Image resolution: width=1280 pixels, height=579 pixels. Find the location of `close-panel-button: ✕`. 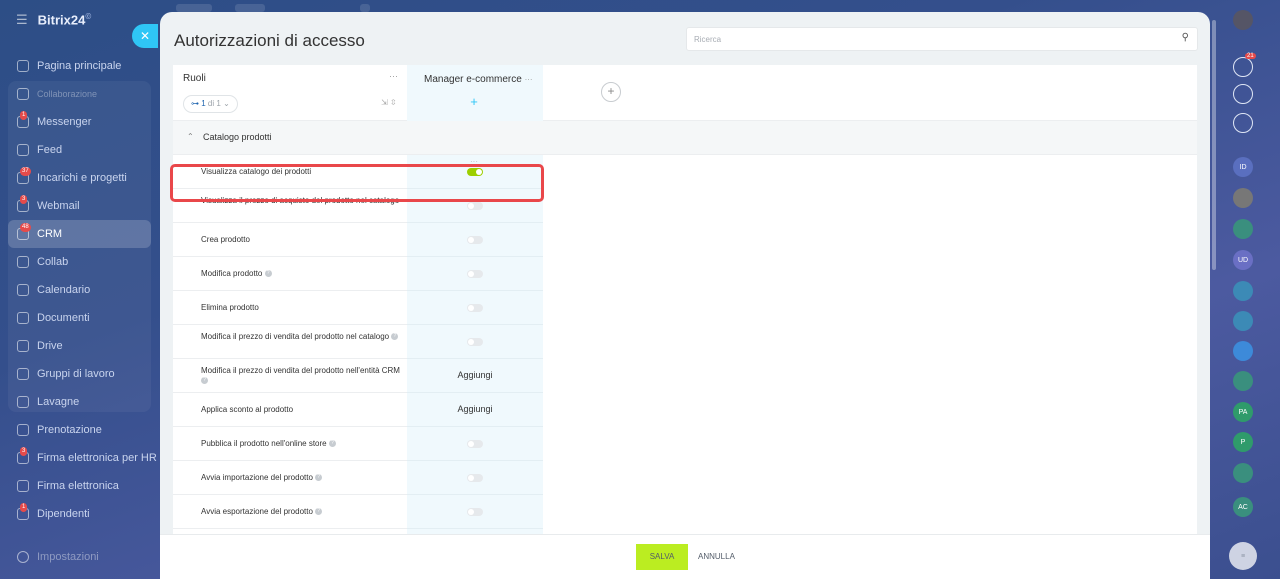

close-panel-button: ✕ is located at coordinates (145, 36).